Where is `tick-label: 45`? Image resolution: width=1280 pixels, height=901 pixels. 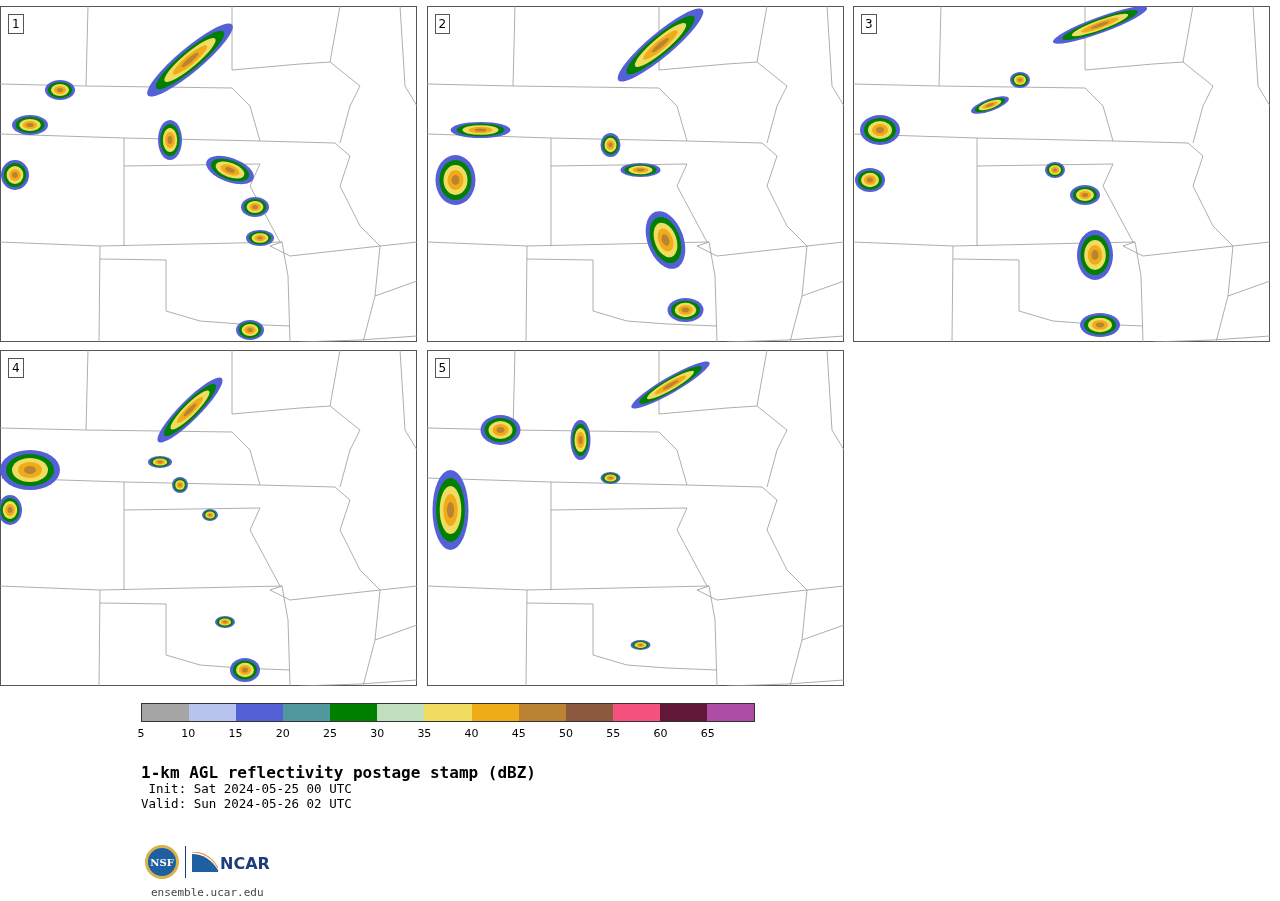
tick-label: 45 is located at coordinates (518, 733).